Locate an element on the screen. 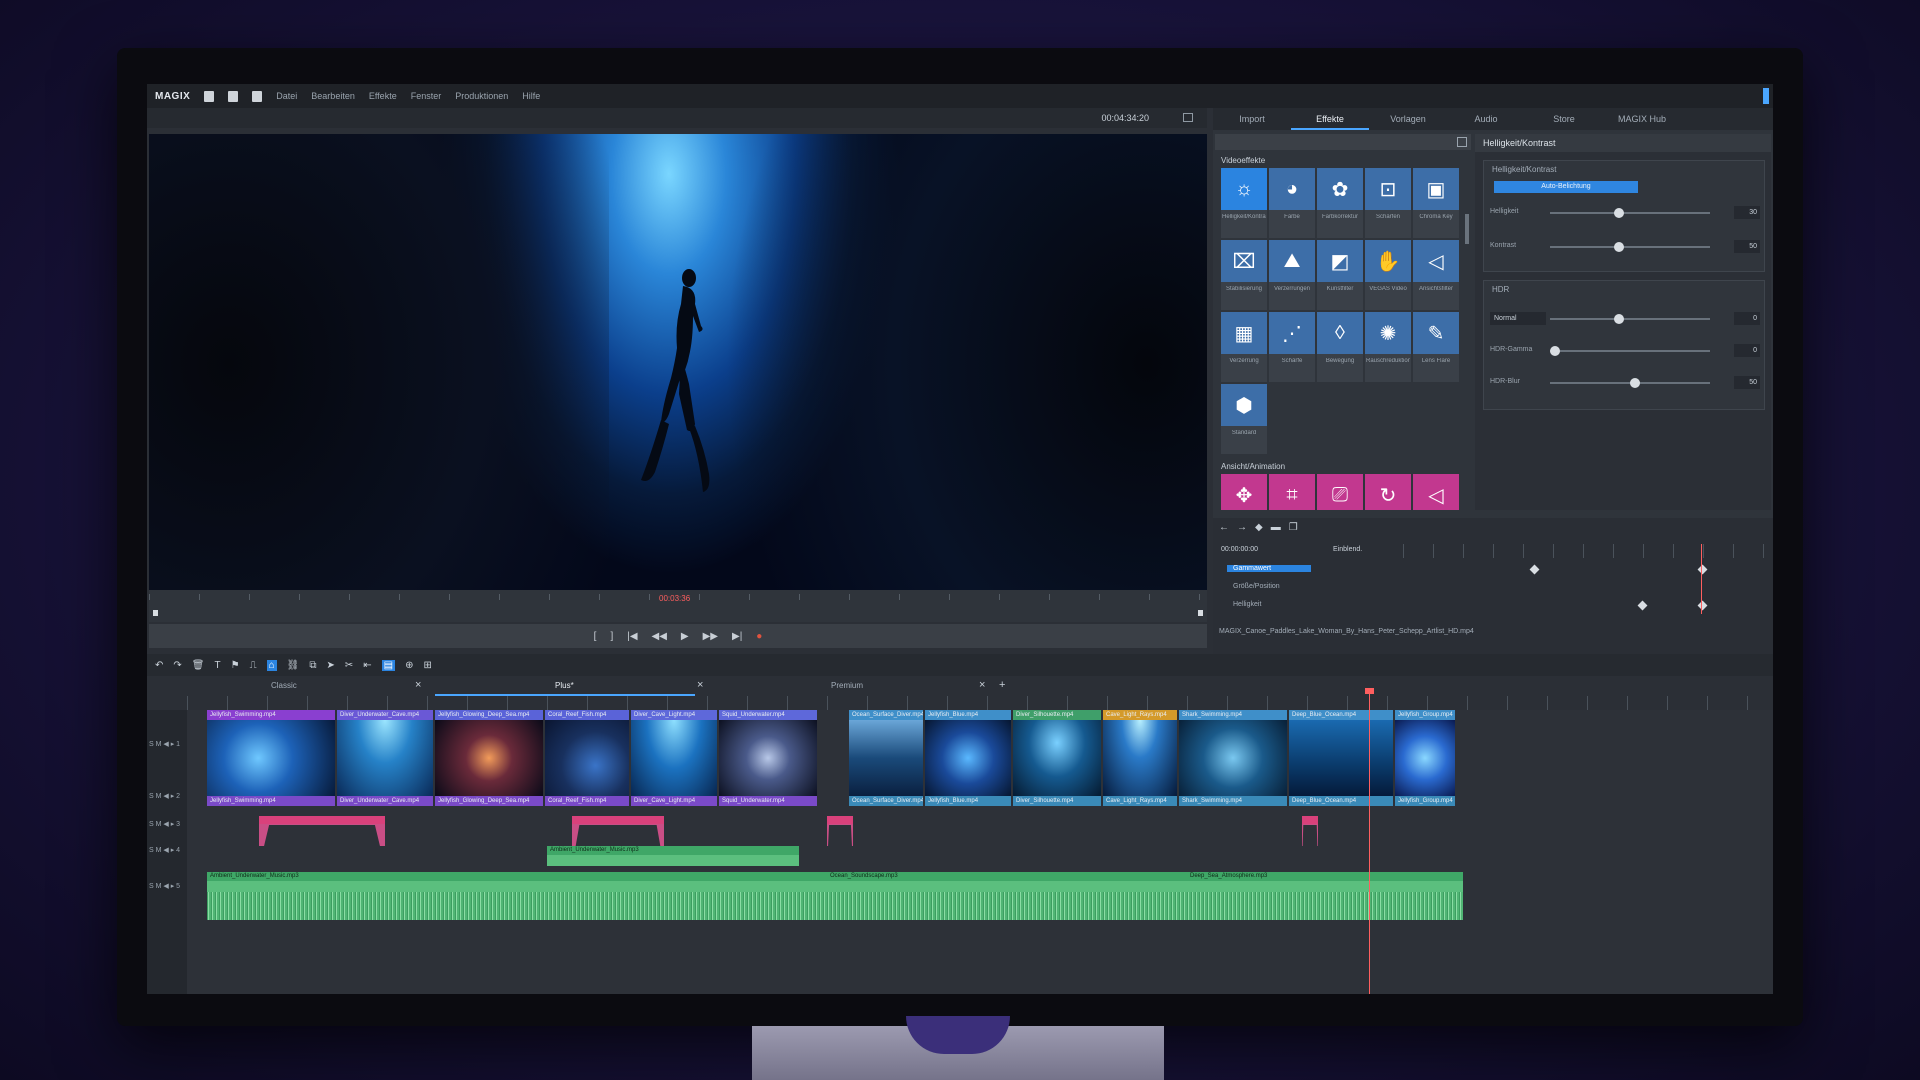  next-marker-icon: ▶▶ is located at coordinates (710, 636).